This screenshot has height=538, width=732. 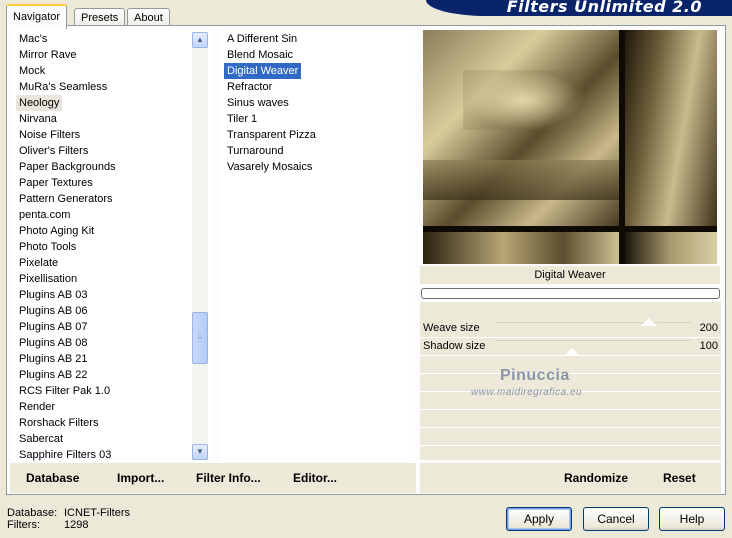 What do you see at coordinates (260, 55) in the screenshot?
I see `list-item: Blend Mosaic` at bounding box center [260, 55].